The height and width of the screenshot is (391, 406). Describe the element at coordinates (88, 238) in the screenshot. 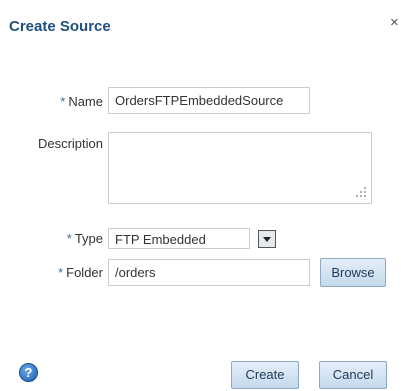

I see `type-label-text: Type` at that location.